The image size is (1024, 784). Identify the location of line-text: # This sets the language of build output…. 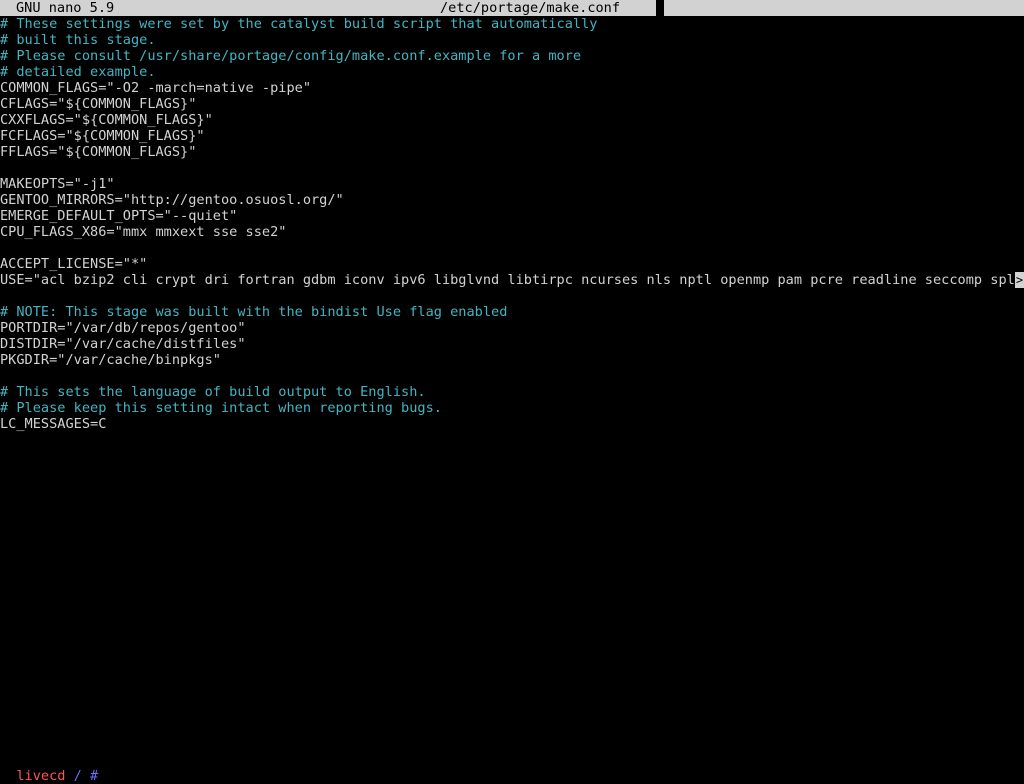
(213, 392).